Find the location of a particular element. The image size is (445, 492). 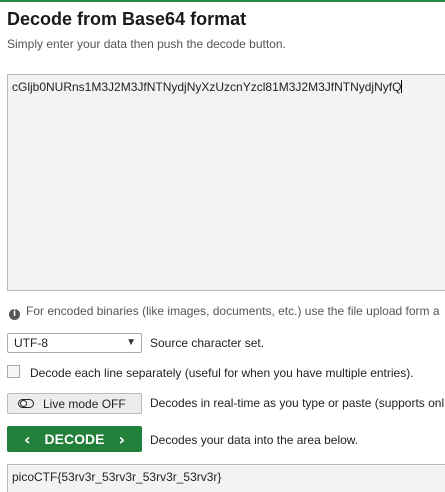

decoded-output-textarea: picoCTF{53rv3r_53rv3r_53rv3r_53rv3r} is located at coordinates (226, 478).